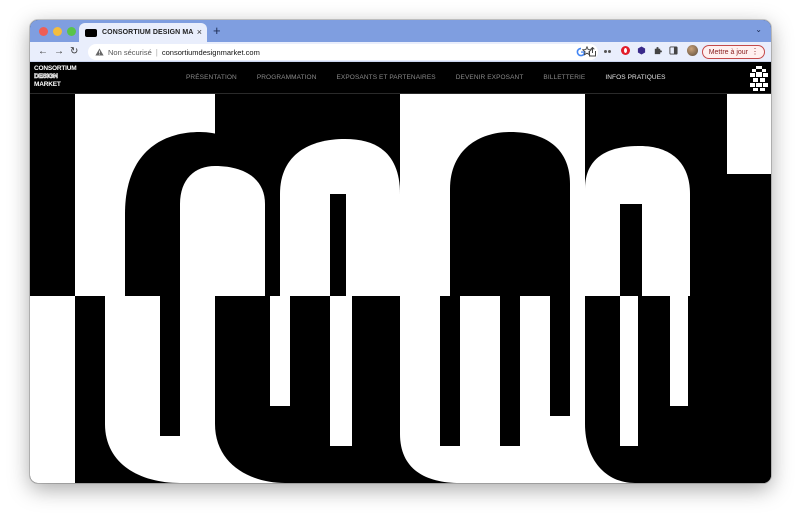 This screenshot has width=800, height=523. I want to click on update-button: Mettre à jour ⋮, so click(733, 52).